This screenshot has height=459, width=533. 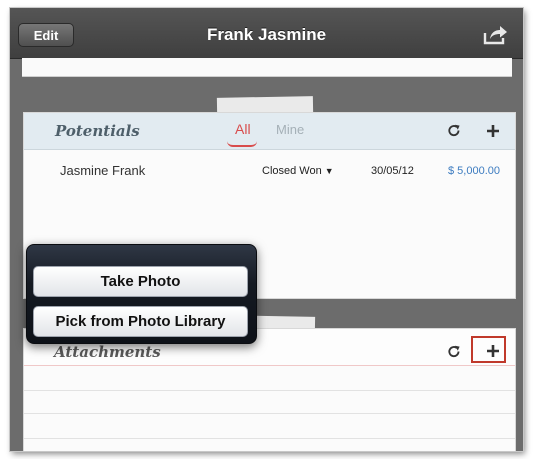 I want to click on chevron-down-icon: ▼, so click(x=329, y=171).